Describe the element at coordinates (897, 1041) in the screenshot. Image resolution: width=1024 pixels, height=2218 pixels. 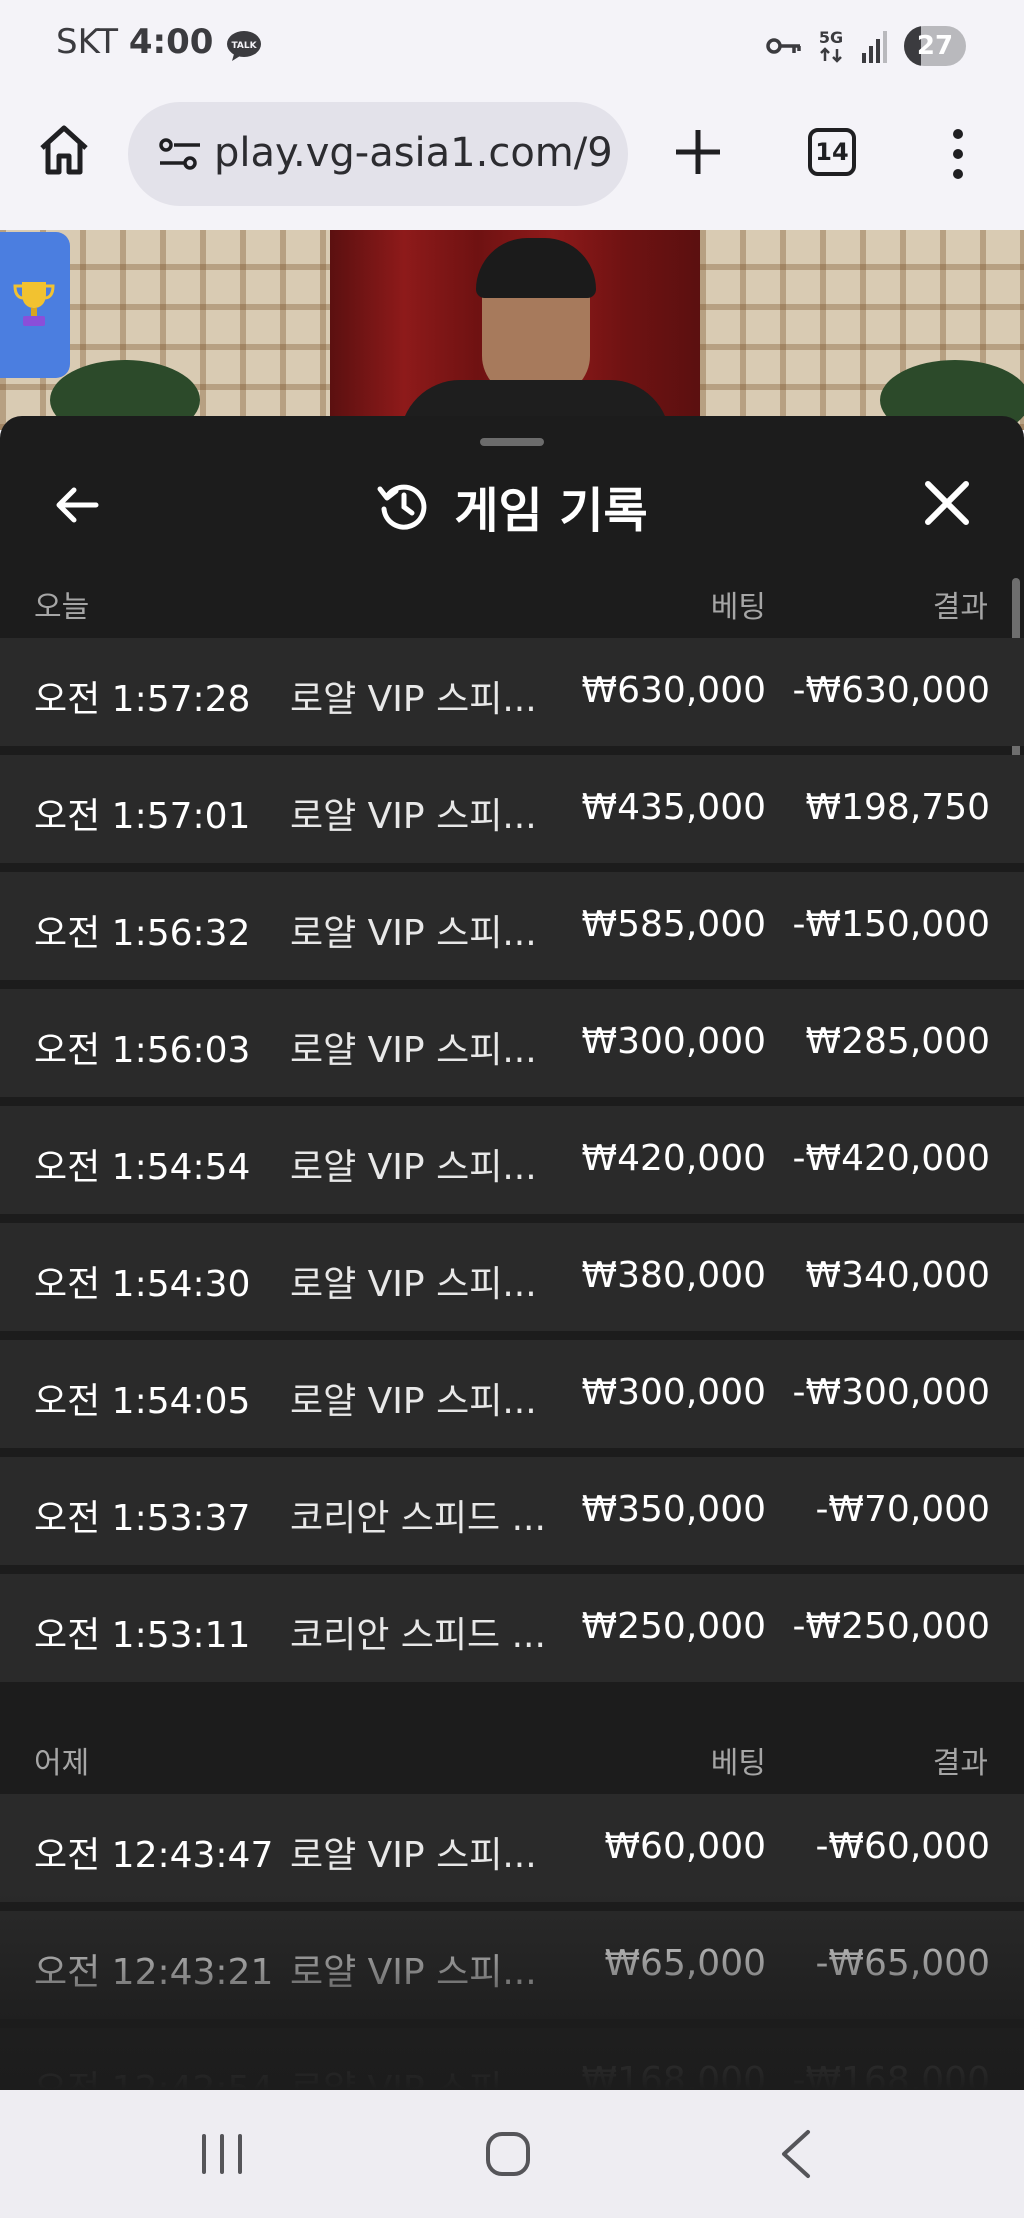
I see `row-result: ₩285,000` at that location.